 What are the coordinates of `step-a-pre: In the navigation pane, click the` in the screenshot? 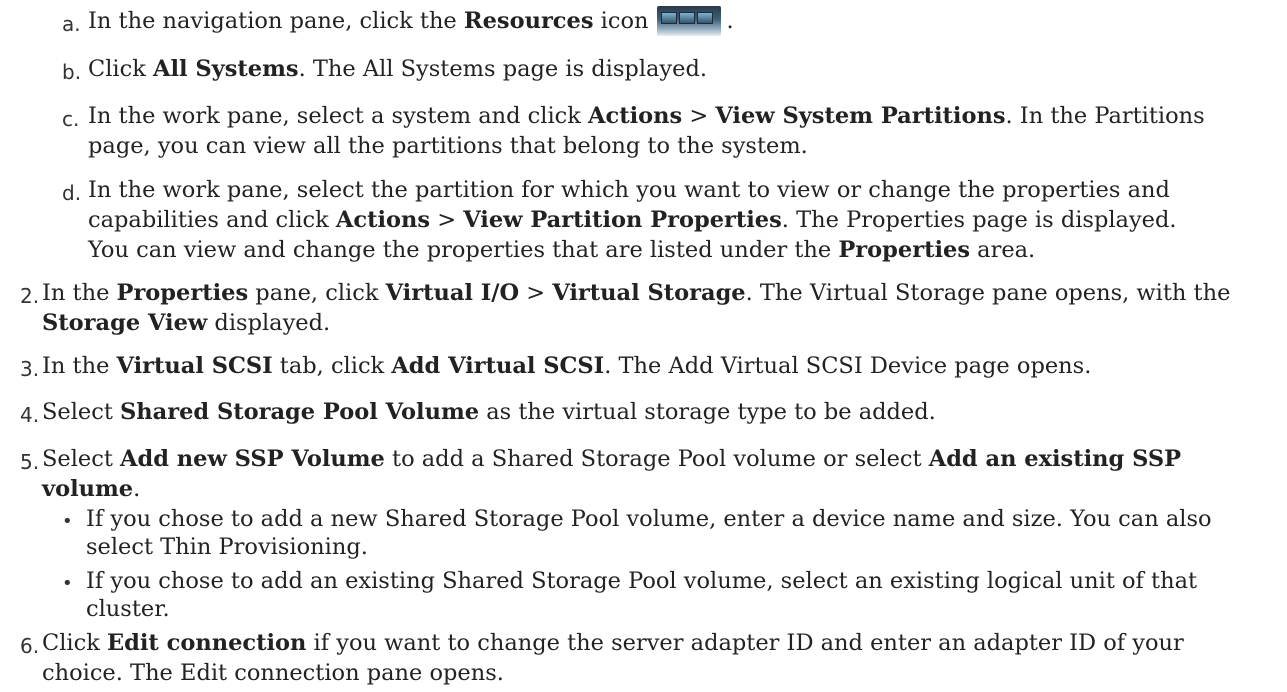 It's located at (276, 21).